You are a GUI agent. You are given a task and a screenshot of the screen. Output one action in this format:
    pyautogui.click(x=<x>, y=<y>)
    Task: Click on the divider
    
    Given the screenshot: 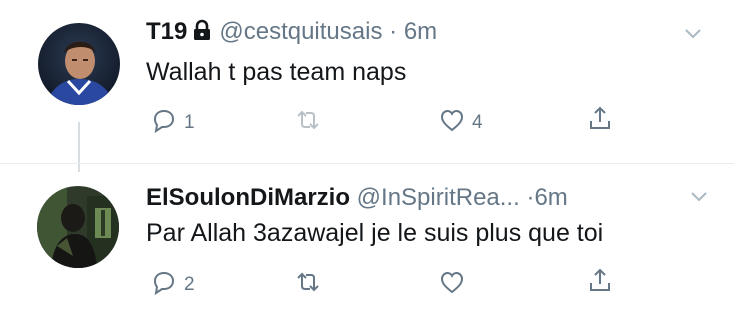 What is the action you would take?
    pyautogui.click(x=367, y=163)
    